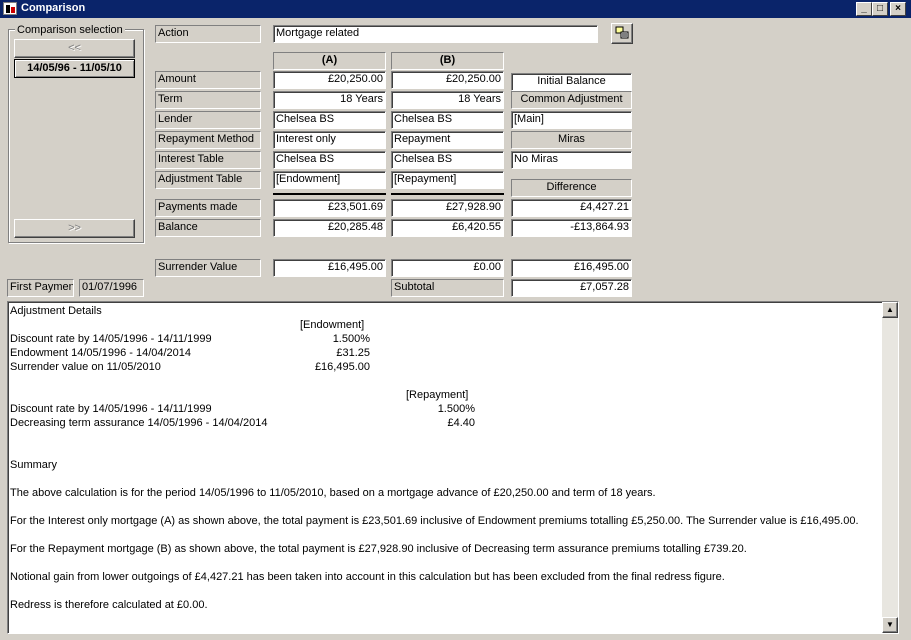  I want to click on first-payment-value: 01/07/1996, so click(111, 288).